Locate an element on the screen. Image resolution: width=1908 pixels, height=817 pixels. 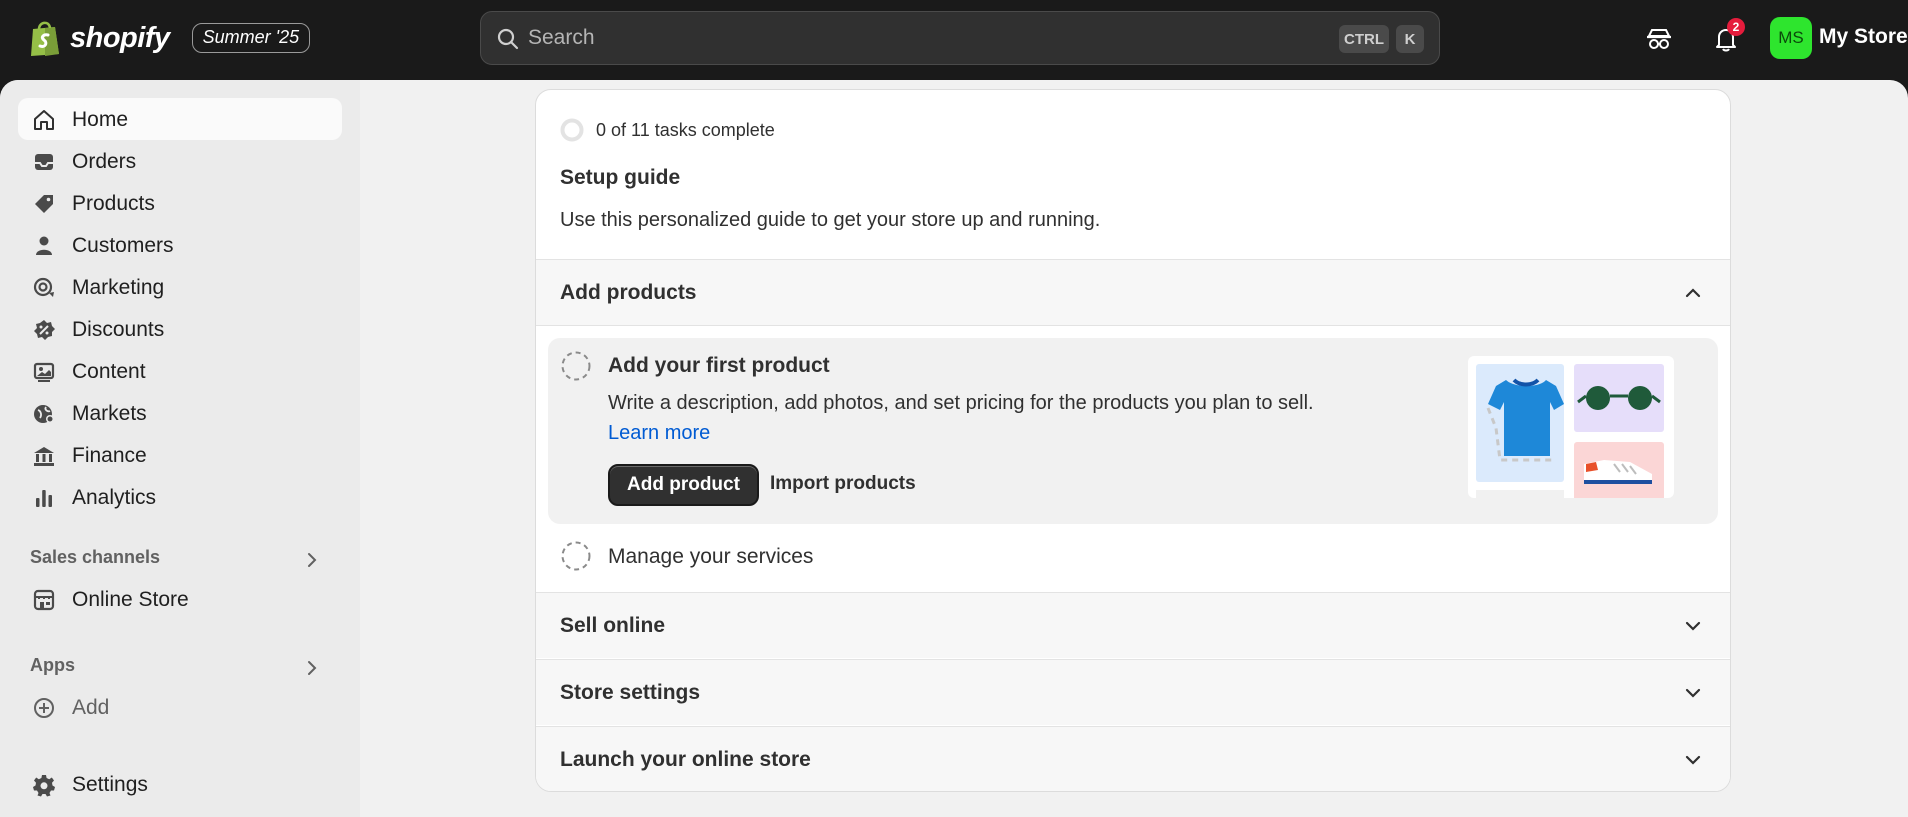
sidebar-item-customers: Customers is located at coordinates (180, 245).